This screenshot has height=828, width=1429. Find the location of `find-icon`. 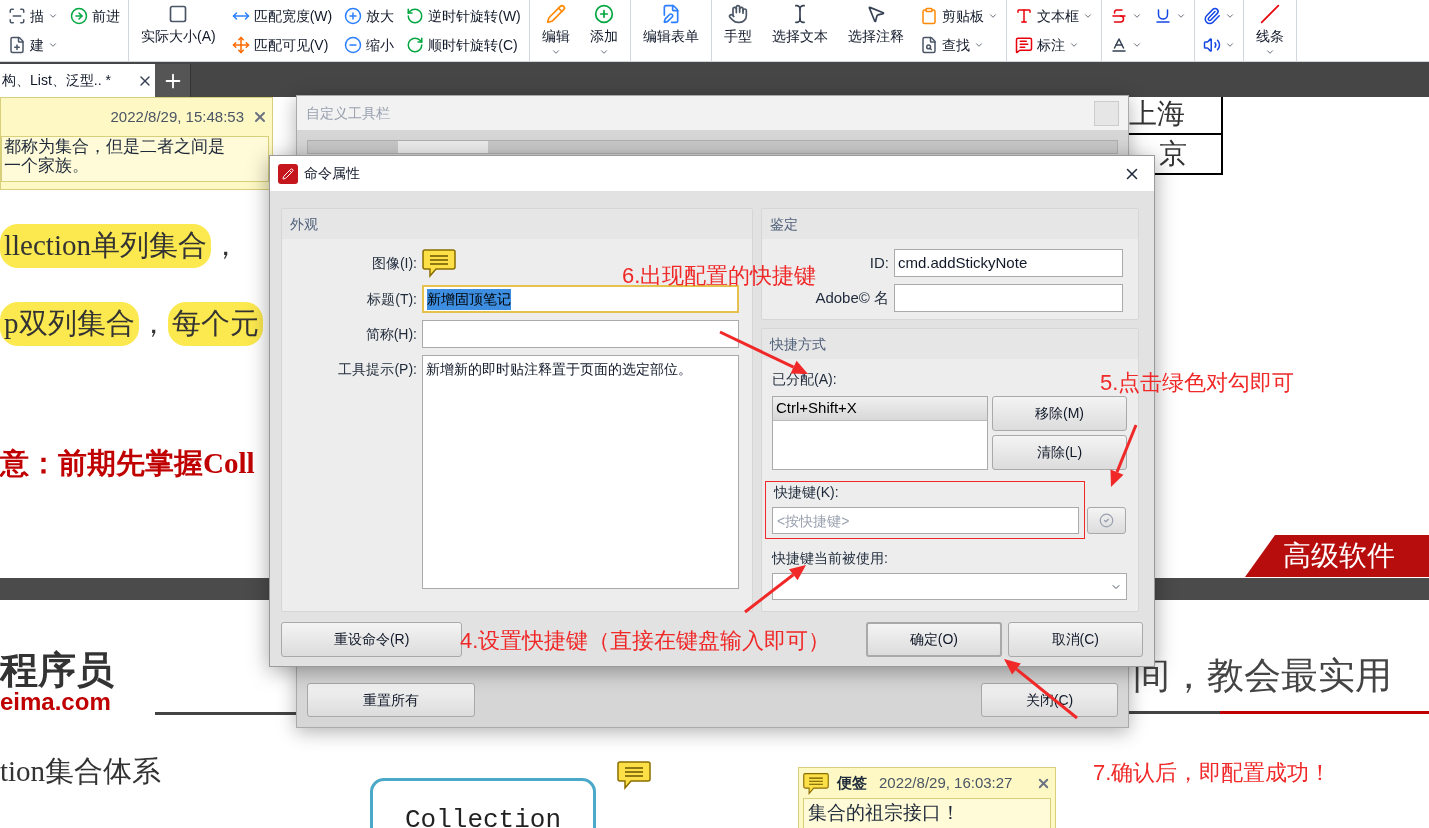

find-icon is located at coordinates (928, 45).